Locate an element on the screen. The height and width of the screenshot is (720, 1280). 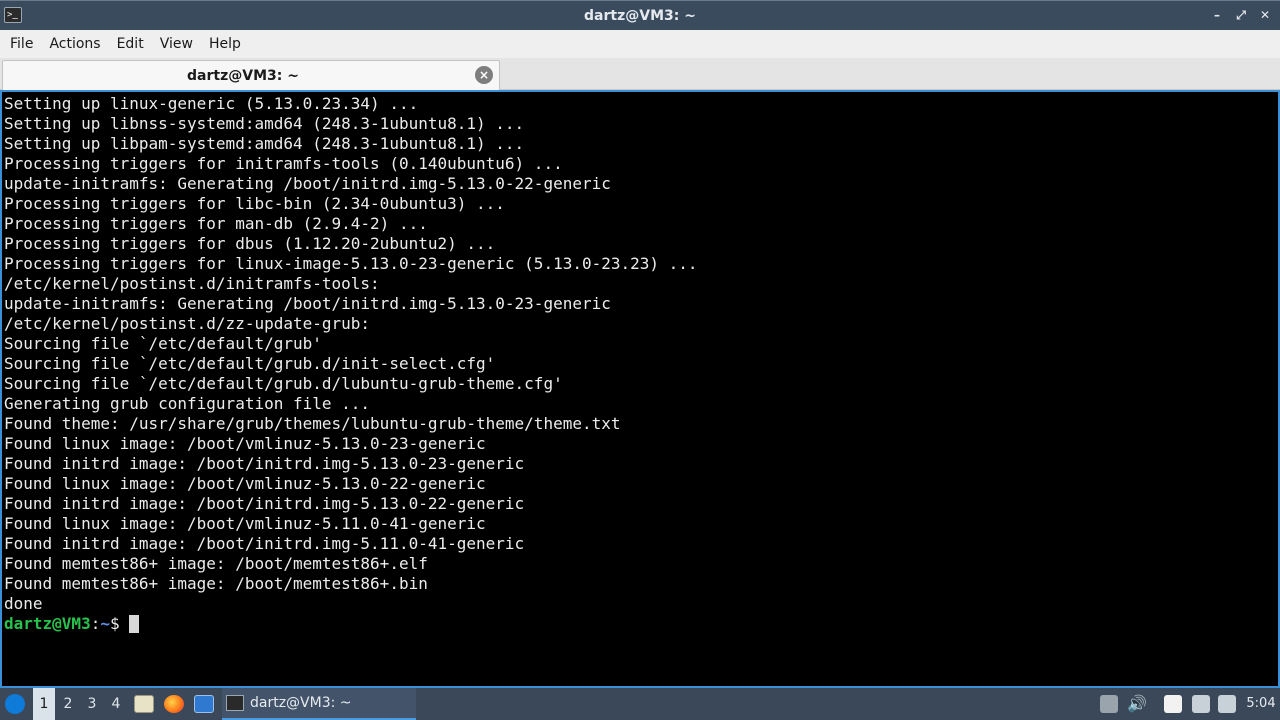
window-titlebar: >_ dartz@VM3: ~ – ⤢ ✕ is located at coordinates (640, 15).